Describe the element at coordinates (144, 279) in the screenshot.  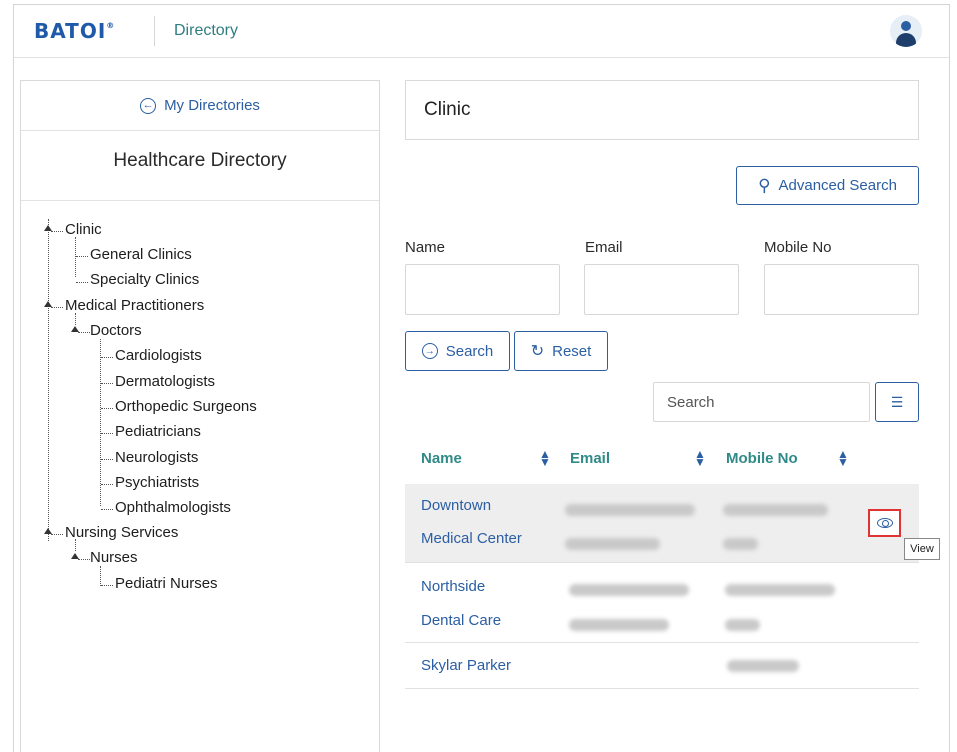
I see `tree-node-specialty-clinics: Specialty Clinics` at that location.